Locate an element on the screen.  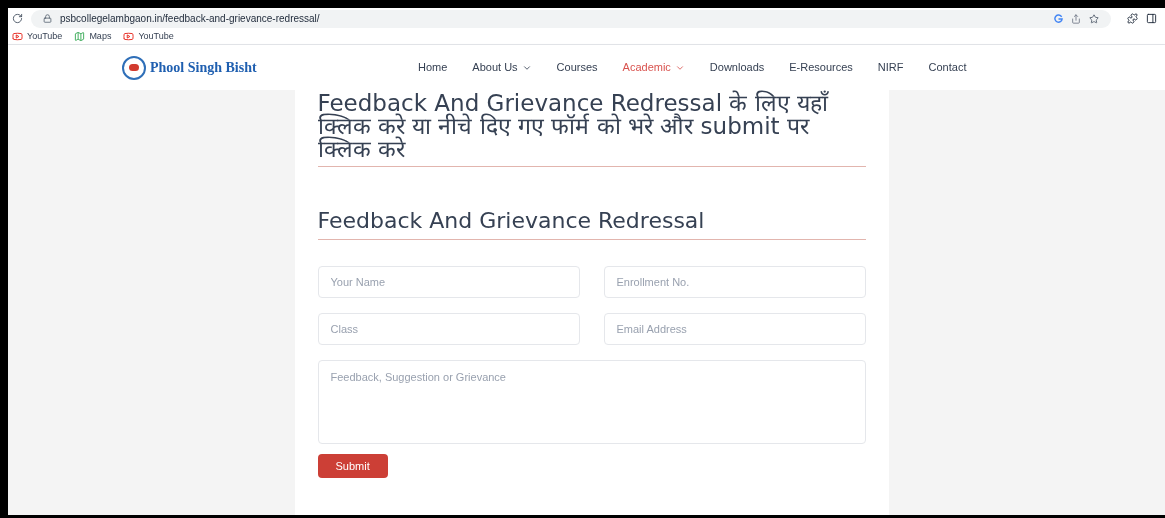
google-icon is located at coordinates (1058, 18).